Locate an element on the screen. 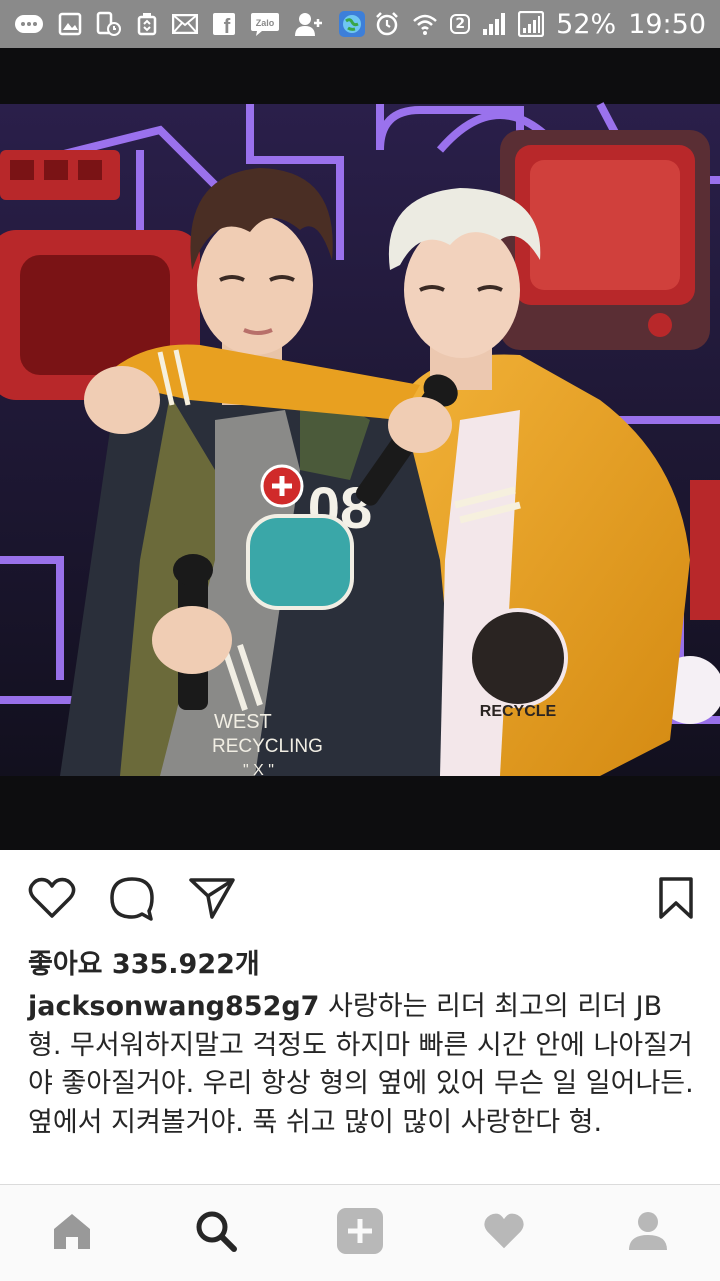  comment-icon is located at coordinates (132, 900).